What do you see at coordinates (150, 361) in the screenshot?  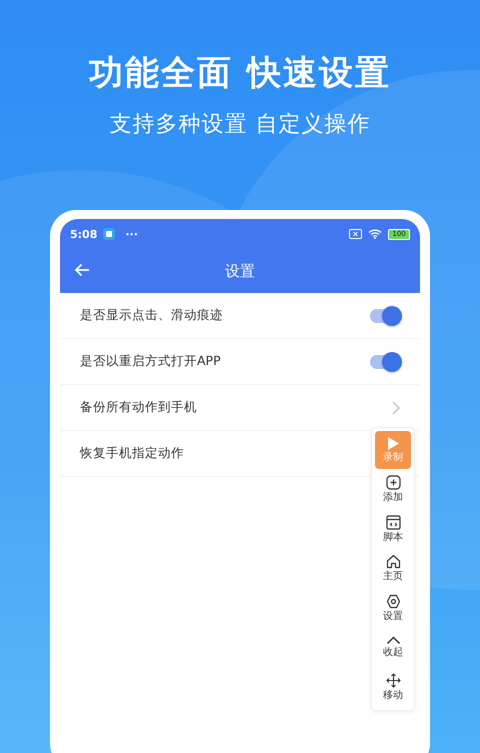 I see `setting-label: 是否以重启方式打开APP` at bounding box center [150, 361].